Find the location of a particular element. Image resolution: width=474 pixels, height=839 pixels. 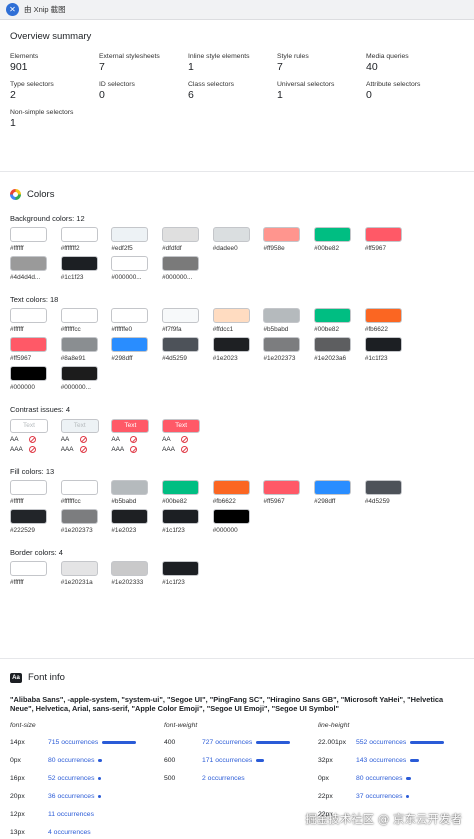

occurrences-link: 52 occurrences is located at coordinates (71, 778).